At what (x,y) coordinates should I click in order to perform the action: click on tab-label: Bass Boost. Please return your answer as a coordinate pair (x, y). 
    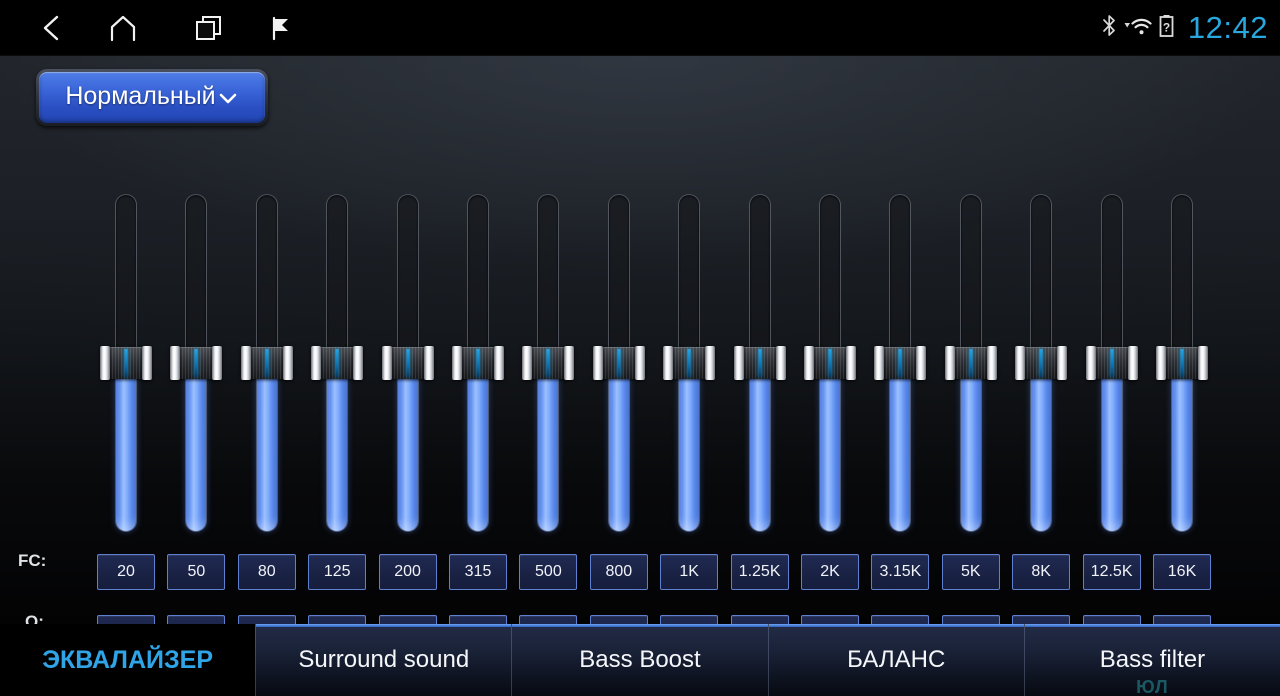
    Looking at the image, I should click on (640, 659).